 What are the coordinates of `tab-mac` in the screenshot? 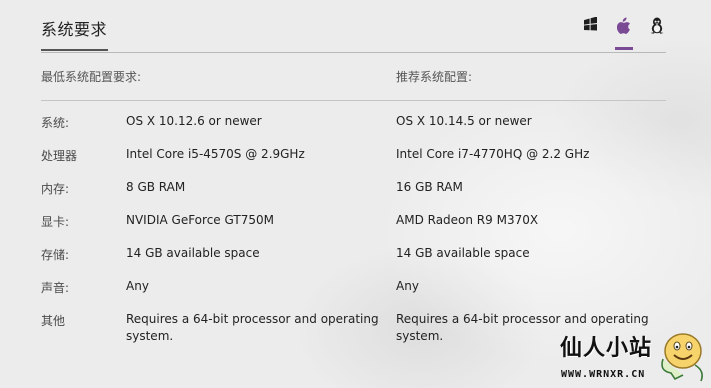 It's located at (624, 31).